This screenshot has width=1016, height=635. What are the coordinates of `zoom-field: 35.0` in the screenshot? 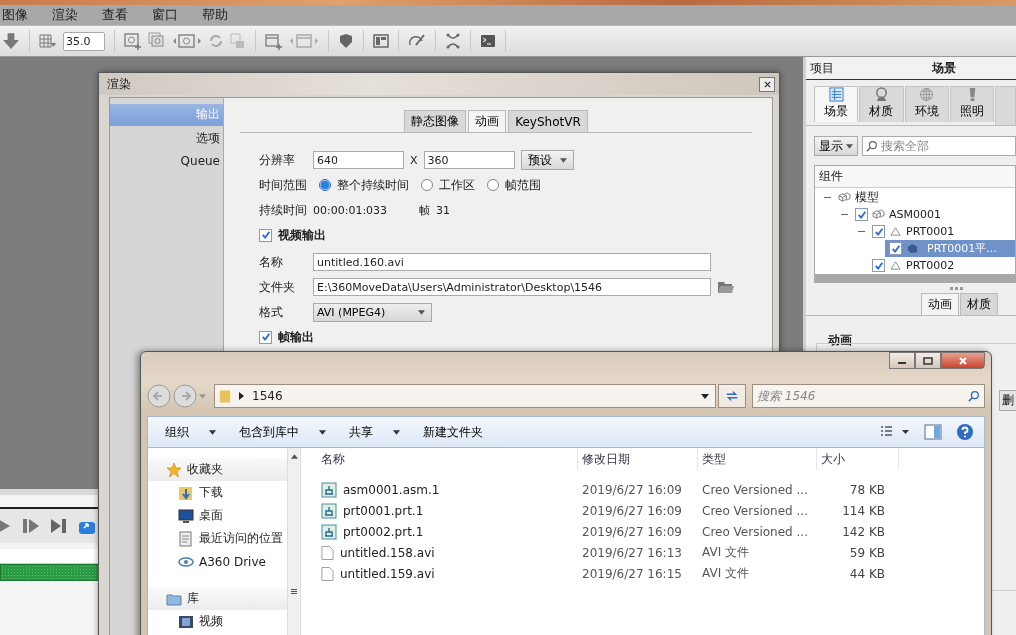 It's located at (84, 41).